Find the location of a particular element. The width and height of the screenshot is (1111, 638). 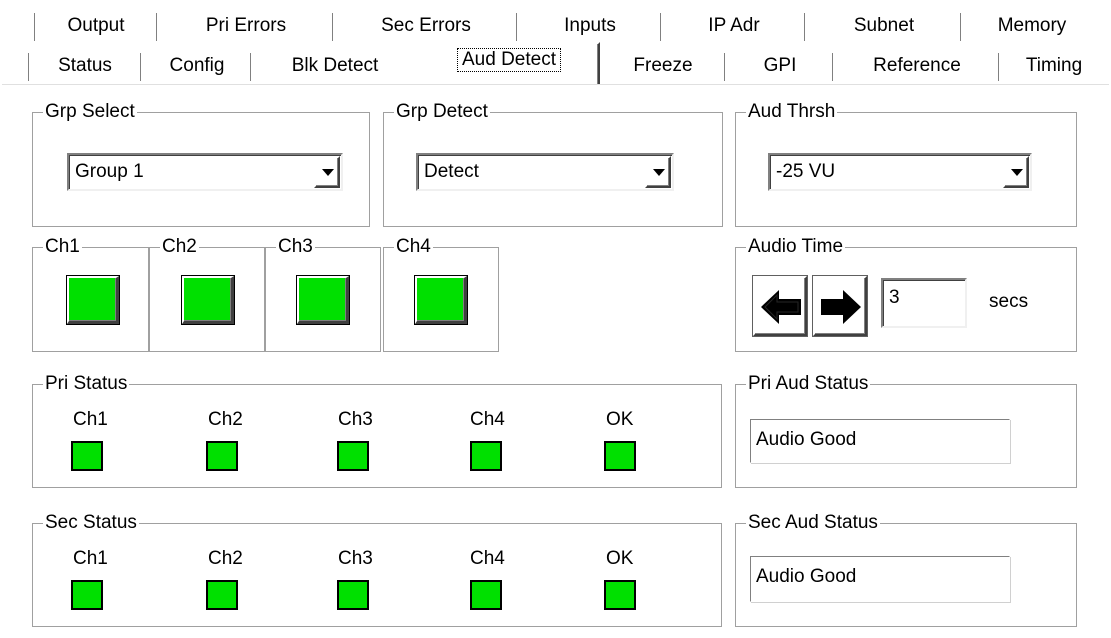

sec-status-ch1-led is located at coordinates (87, 595).